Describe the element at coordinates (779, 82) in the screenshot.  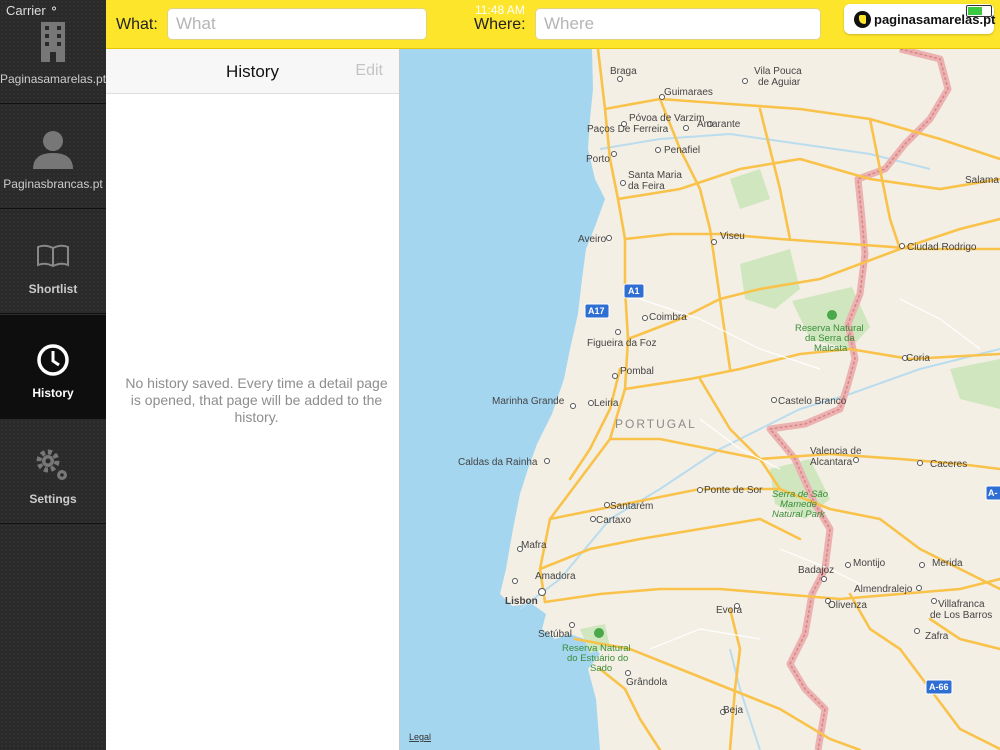
I see `city-de-aguiar: de Aguiar` at that location.